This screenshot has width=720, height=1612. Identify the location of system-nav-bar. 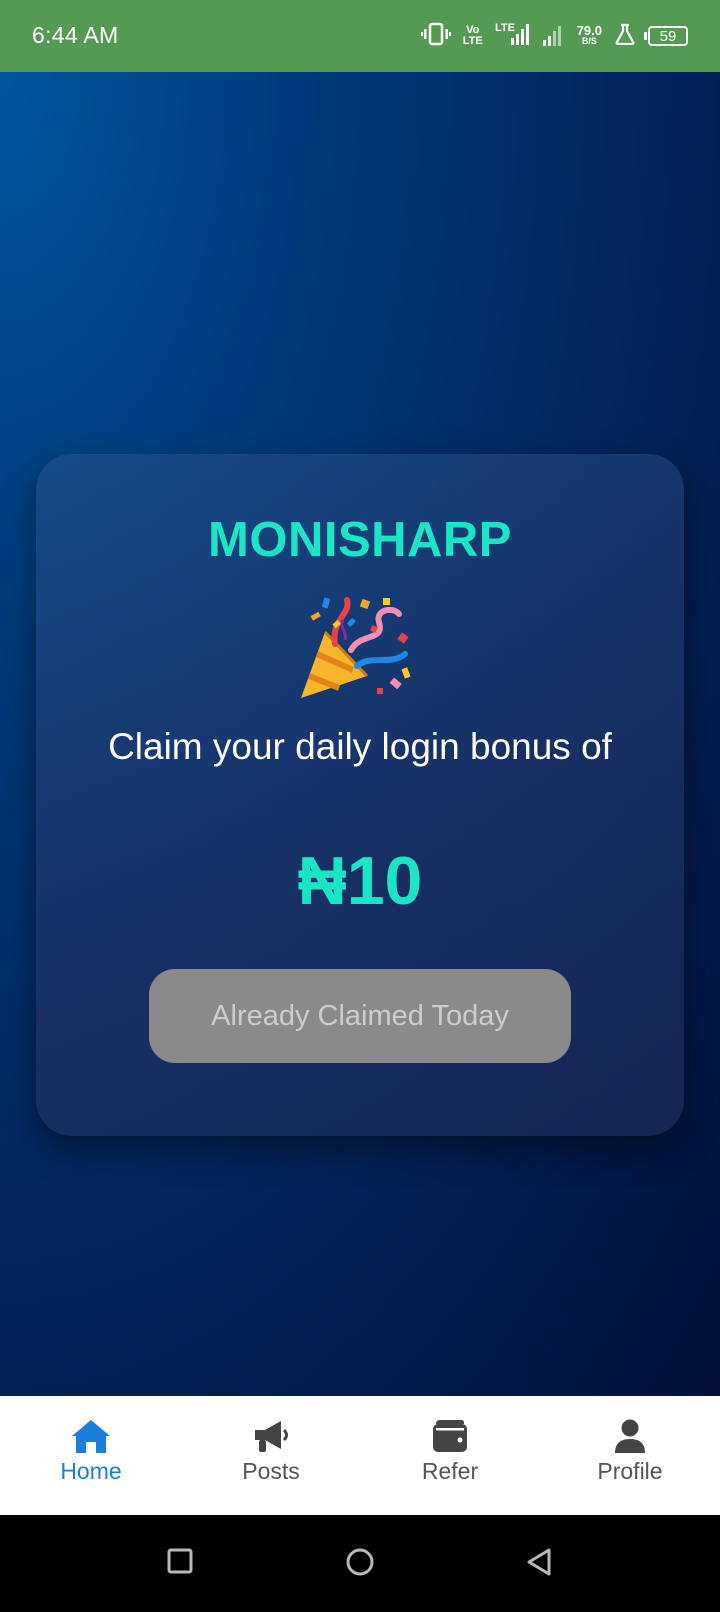
(360, 1563).